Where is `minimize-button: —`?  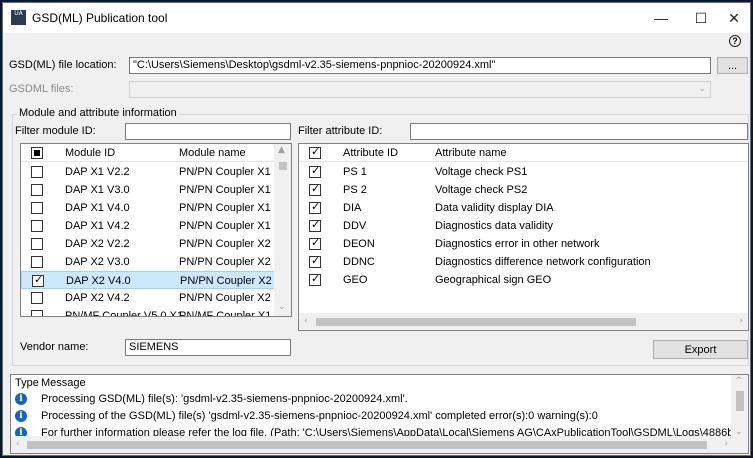
minimize-button: — is located at coordinates (661, 18).